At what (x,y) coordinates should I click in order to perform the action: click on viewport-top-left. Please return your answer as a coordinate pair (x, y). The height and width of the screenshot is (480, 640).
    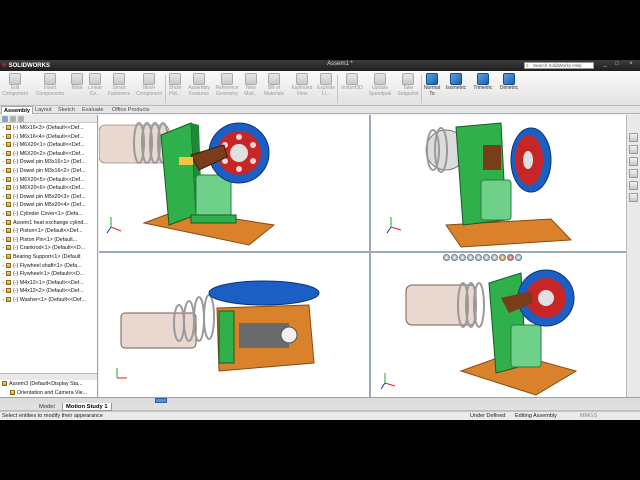
    Looking at the image, I should click on (234, 183).